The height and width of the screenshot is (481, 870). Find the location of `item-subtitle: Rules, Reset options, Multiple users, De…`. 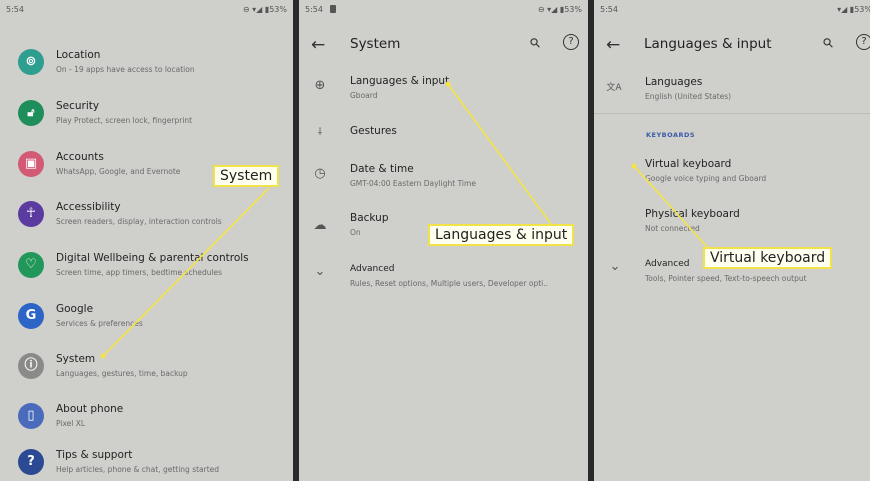

item-subtitle: Rules, Reset options, Multiple users, De… is located at coordinates (449, 283).